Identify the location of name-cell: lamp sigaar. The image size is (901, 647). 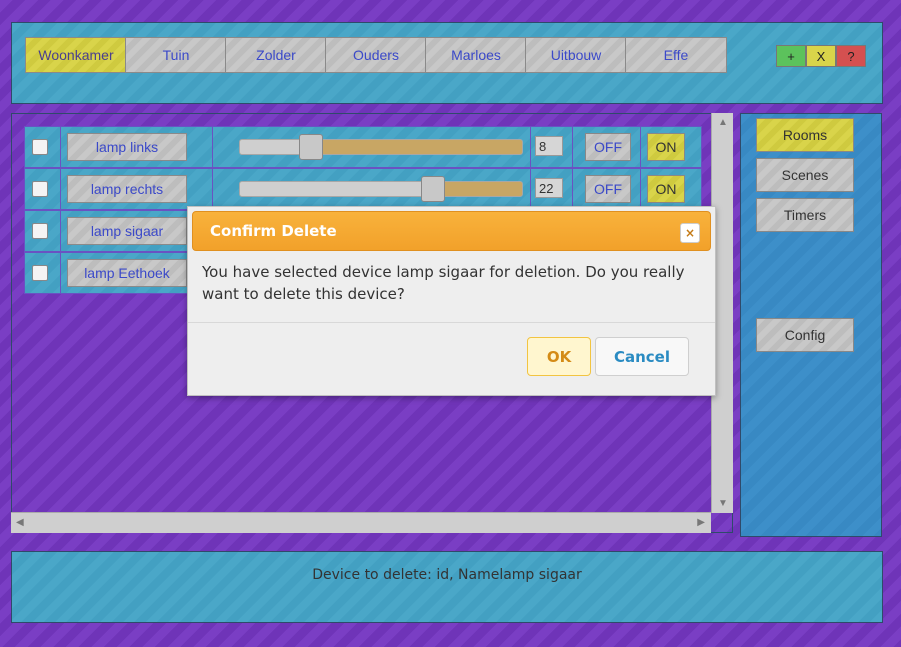
(130, 231).